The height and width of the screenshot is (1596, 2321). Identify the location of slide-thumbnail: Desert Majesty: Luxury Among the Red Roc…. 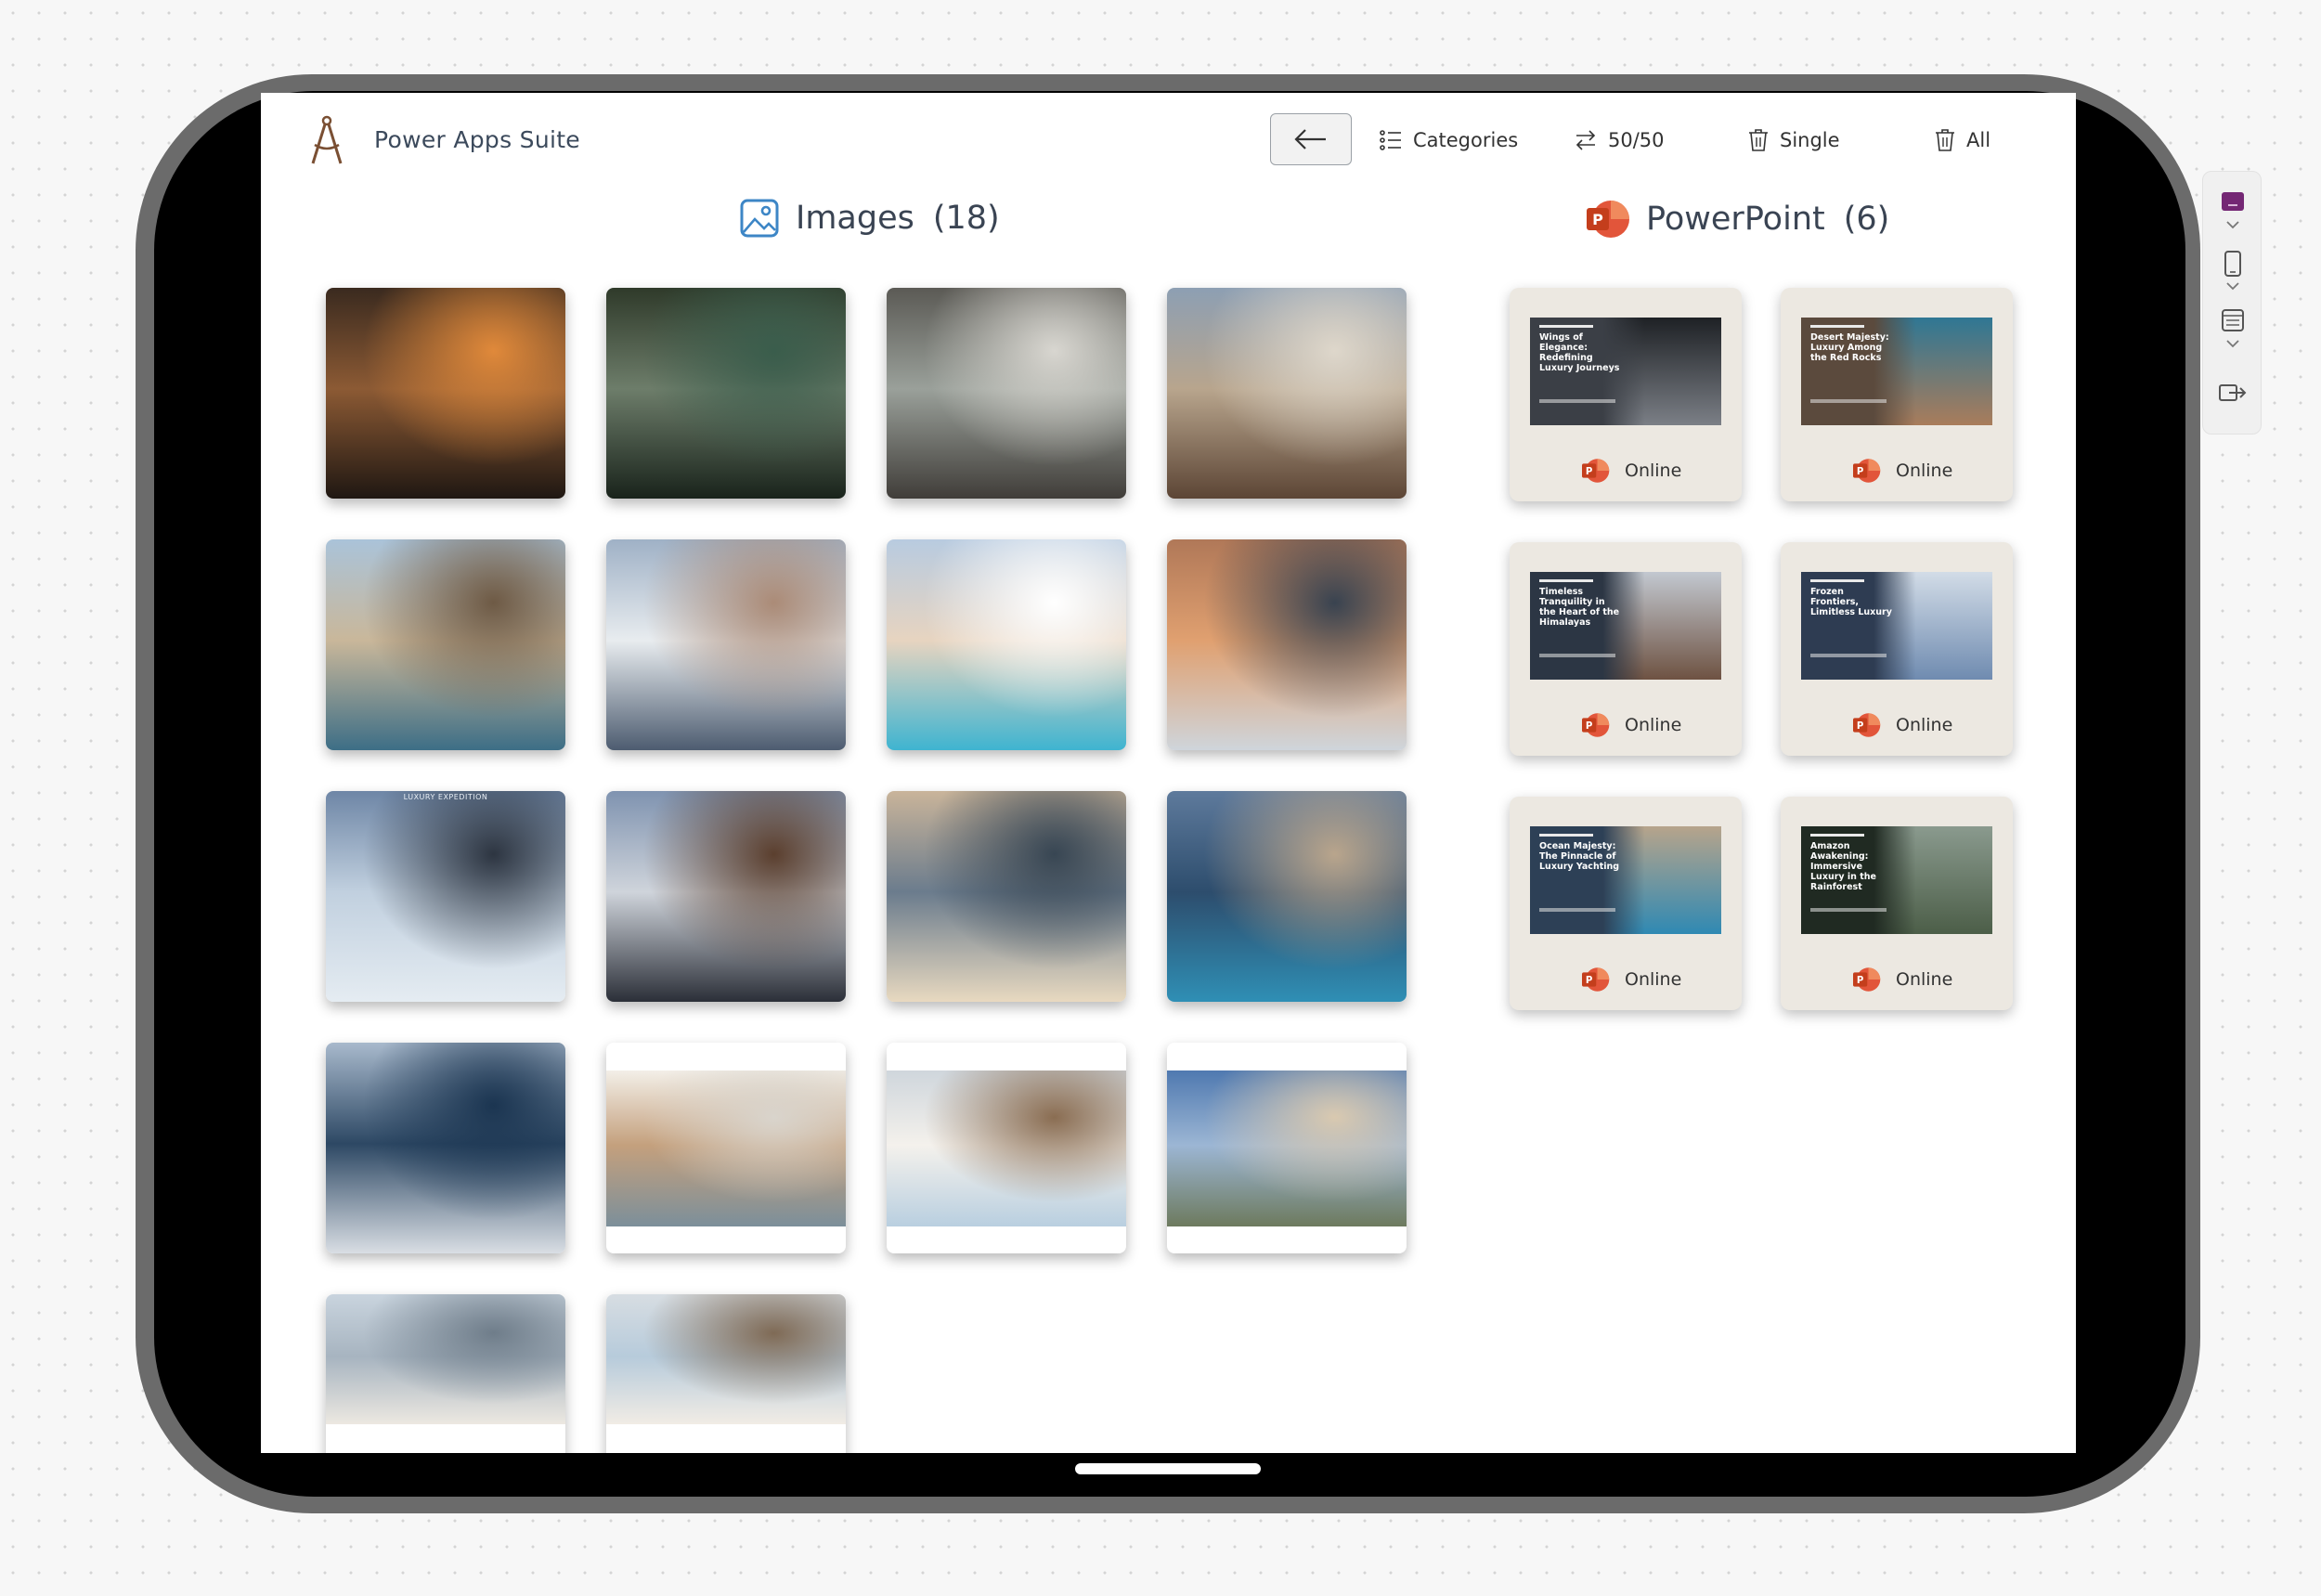
(1897, 372).